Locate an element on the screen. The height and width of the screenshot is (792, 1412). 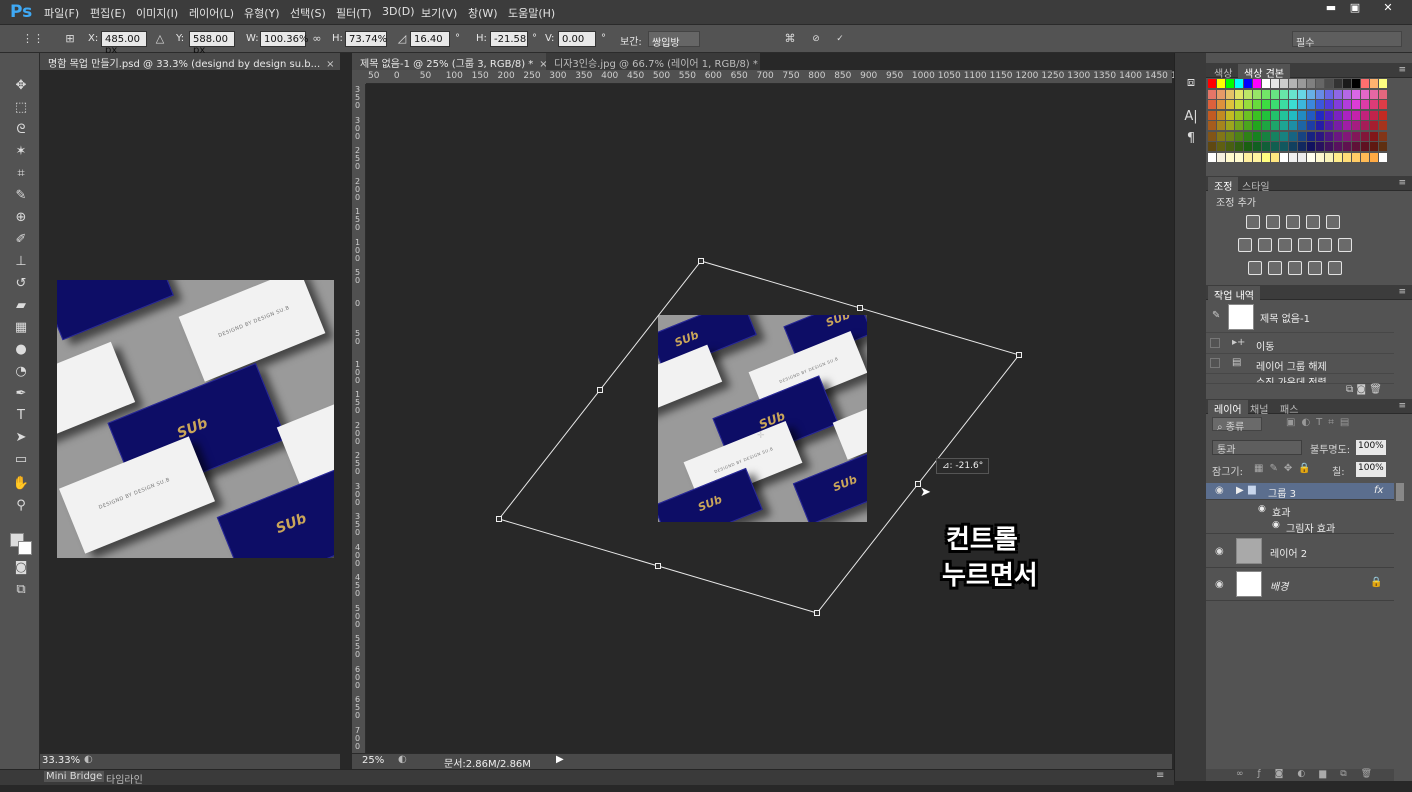
filter-icons: ▣◐T⌗▤ is located at coordinates (1320, 422).